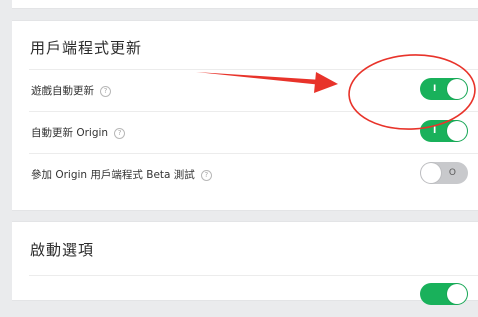 The image size is (478, 317). What do you see at coordinates (253, 132) in the screenshot?
I see `setting-row-origin-auto-update: 自動更新 Origin? I` at bounding box center [253, 132].